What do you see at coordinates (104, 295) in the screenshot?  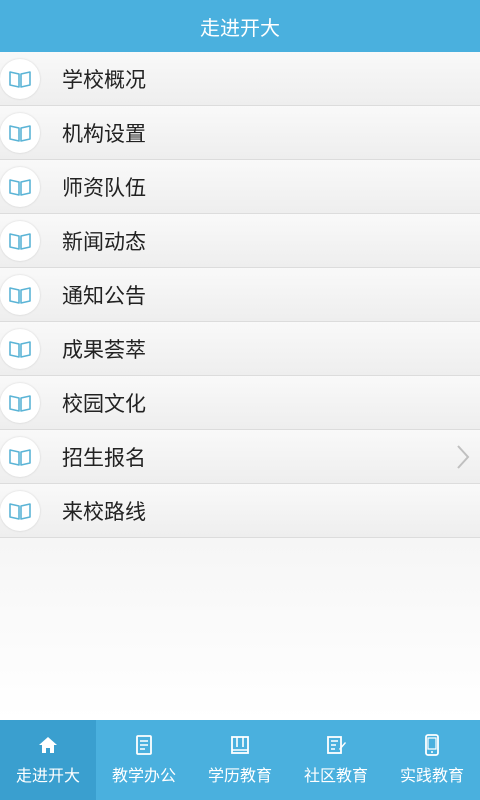 I see `list-item-label: 通知公告` at bounding box center [104, 295].